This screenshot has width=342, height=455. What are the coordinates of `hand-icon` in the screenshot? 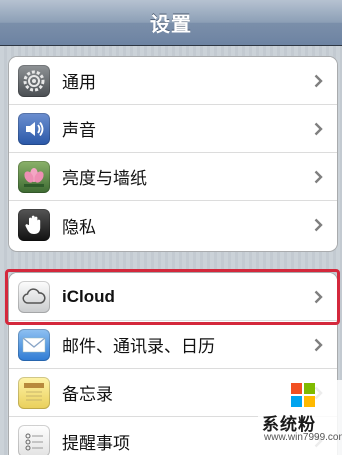 It's located at (34, 225).